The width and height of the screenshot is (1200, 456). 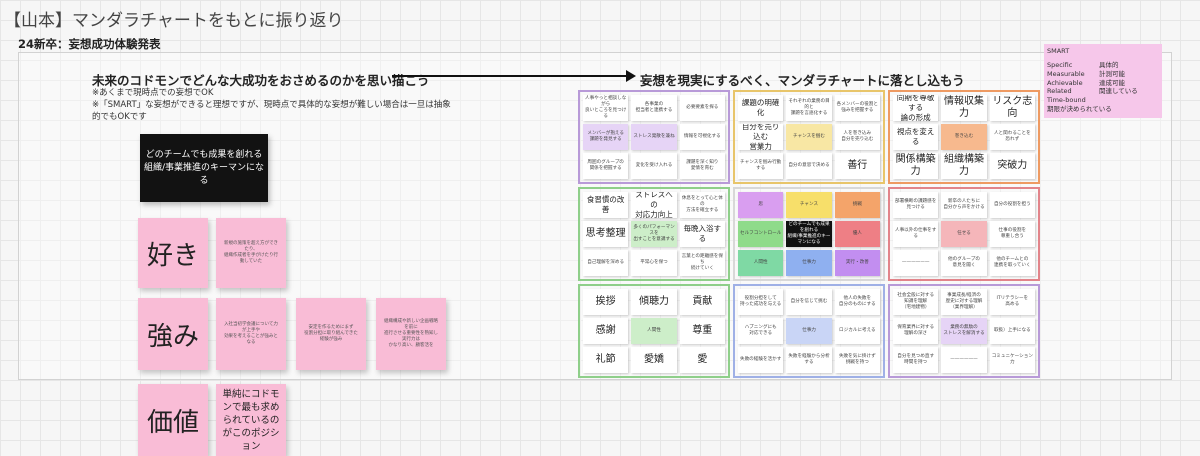 I want to click on mandala-cell: 優人, so click(x=857, y=234).